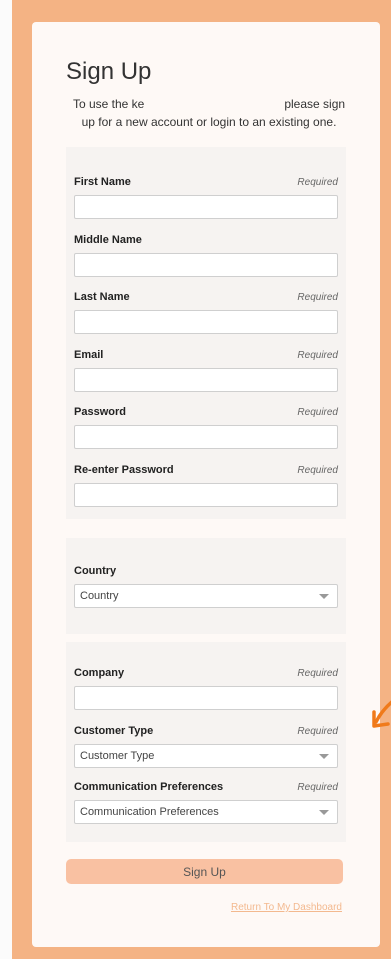 The image size is (391, 959). I want to click on communication-preferences-select-value: Communication Preferences, so click(149, 812).